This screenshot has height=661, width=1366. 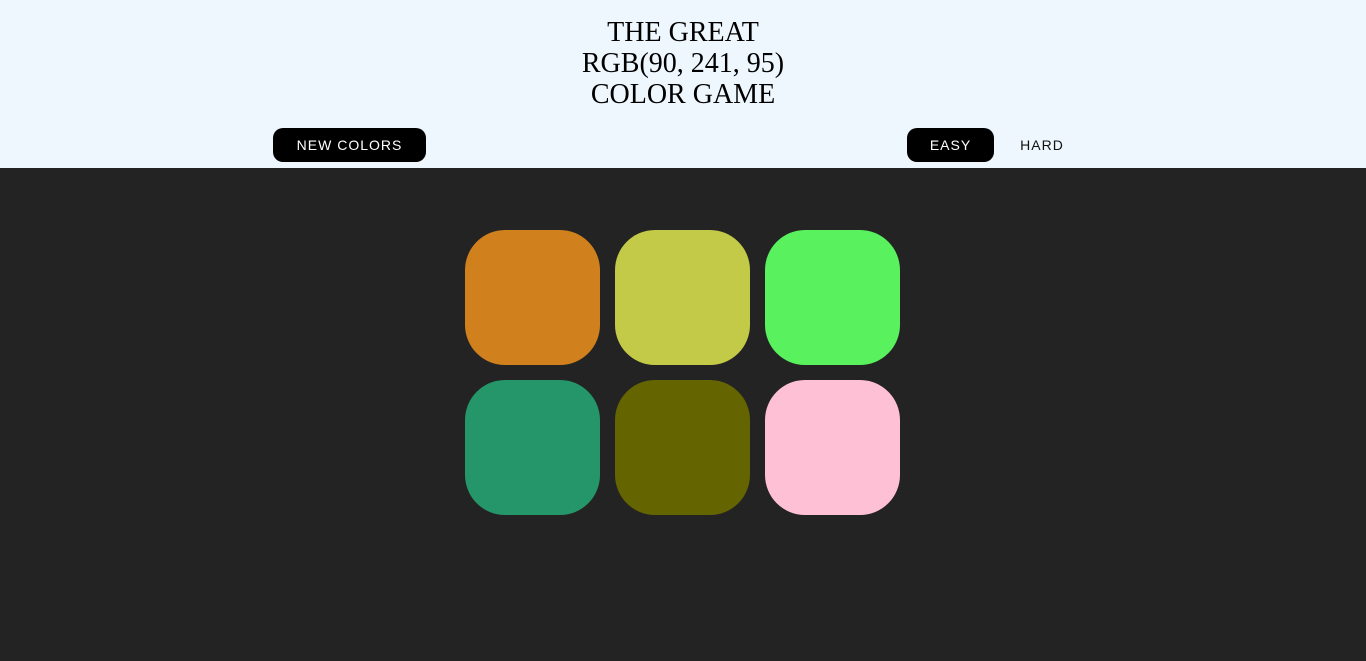 I want to click on control-bar: NEW COLORS EASY HARD, so click(x=683, y=145).